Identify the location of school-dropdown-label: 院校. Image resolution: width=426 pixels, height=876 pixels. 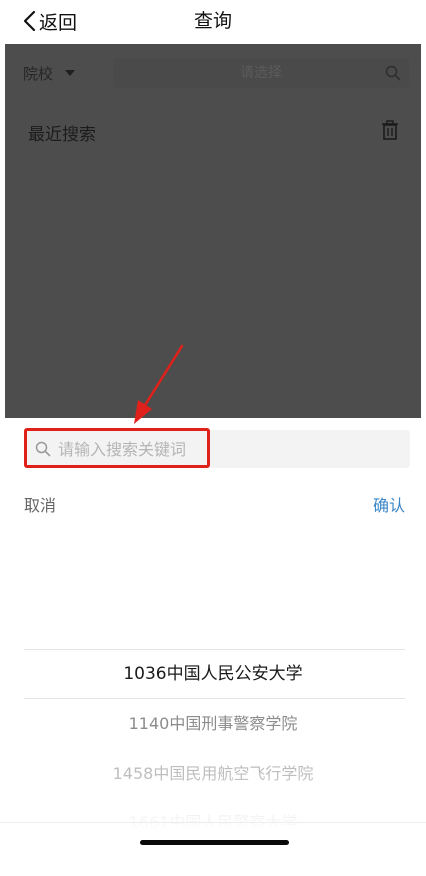
(38, 73).